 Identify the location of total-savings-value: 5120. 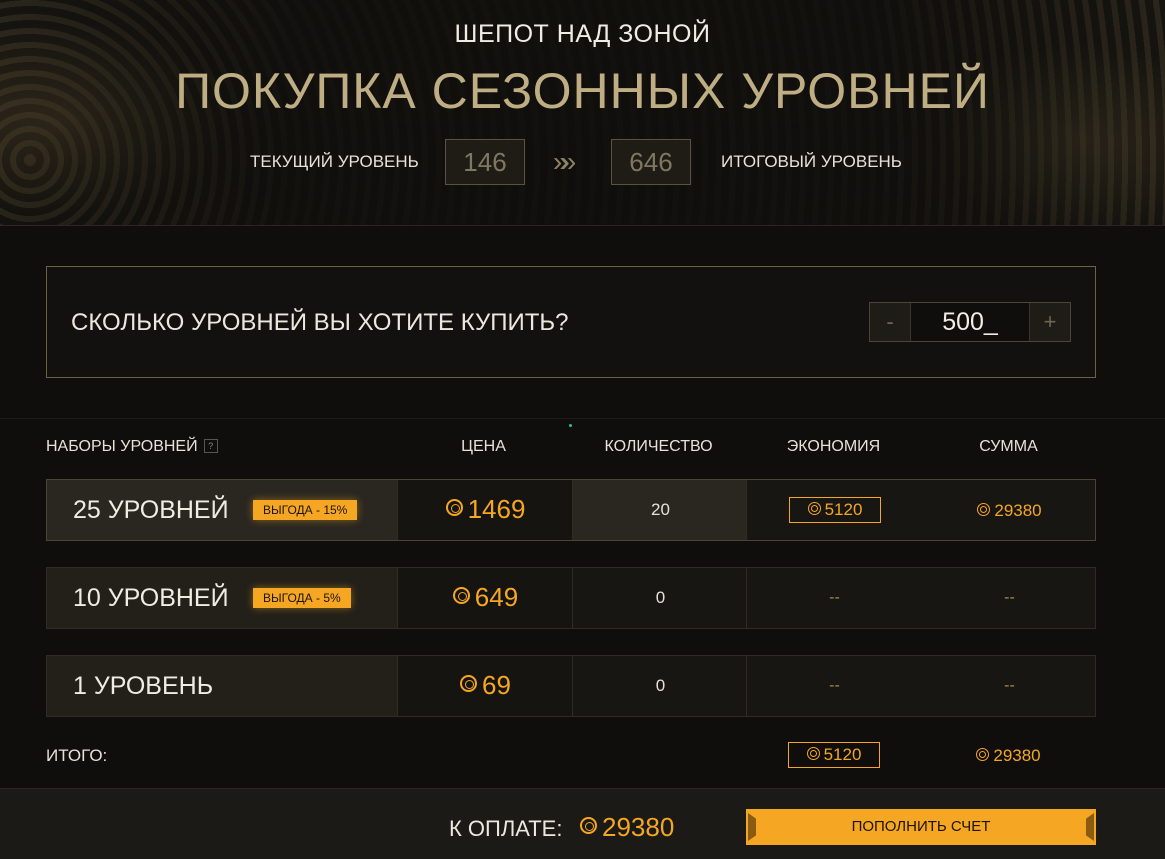
(842, 754).